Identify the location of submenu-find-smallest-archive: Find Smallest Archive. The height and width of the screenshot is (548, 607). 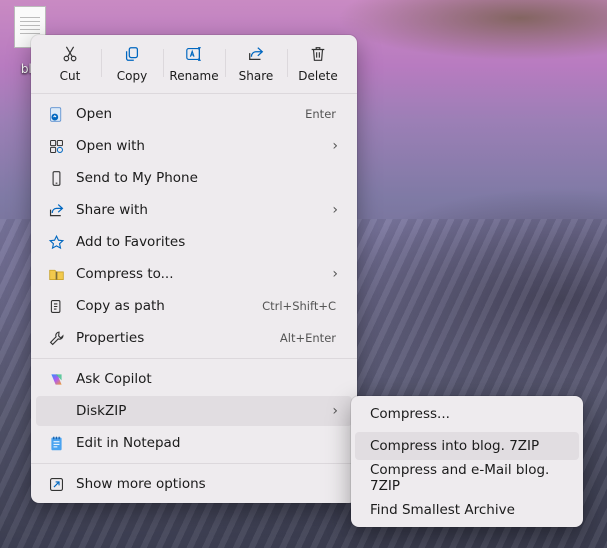
(467, 510).